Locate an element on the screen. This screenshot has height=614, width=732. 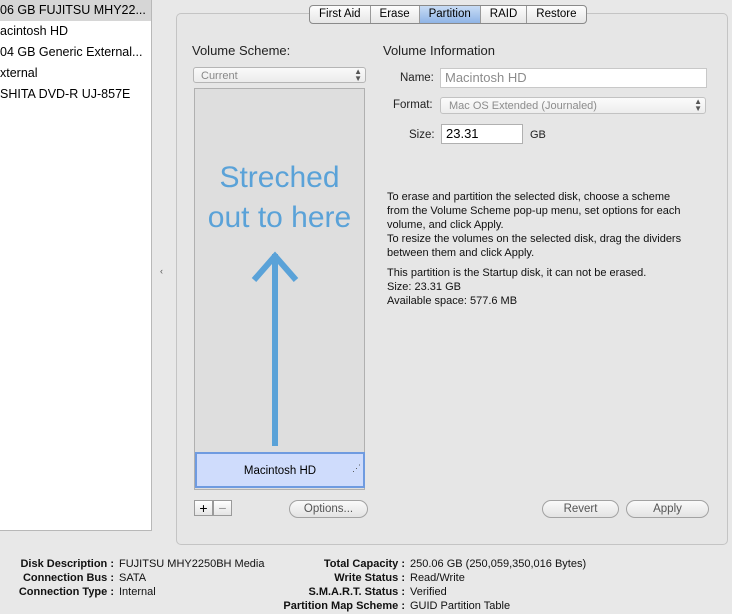
format-label: Format: is located at coordinates (413, 105).